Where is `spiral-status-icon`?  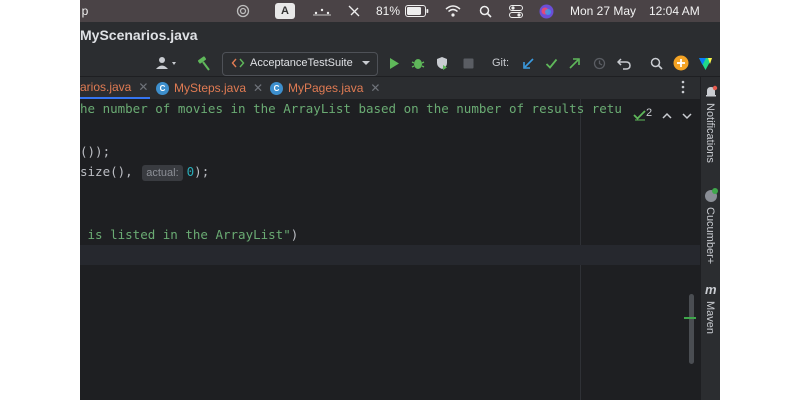 spiral-status-icon is located at coordinates (243, 11).